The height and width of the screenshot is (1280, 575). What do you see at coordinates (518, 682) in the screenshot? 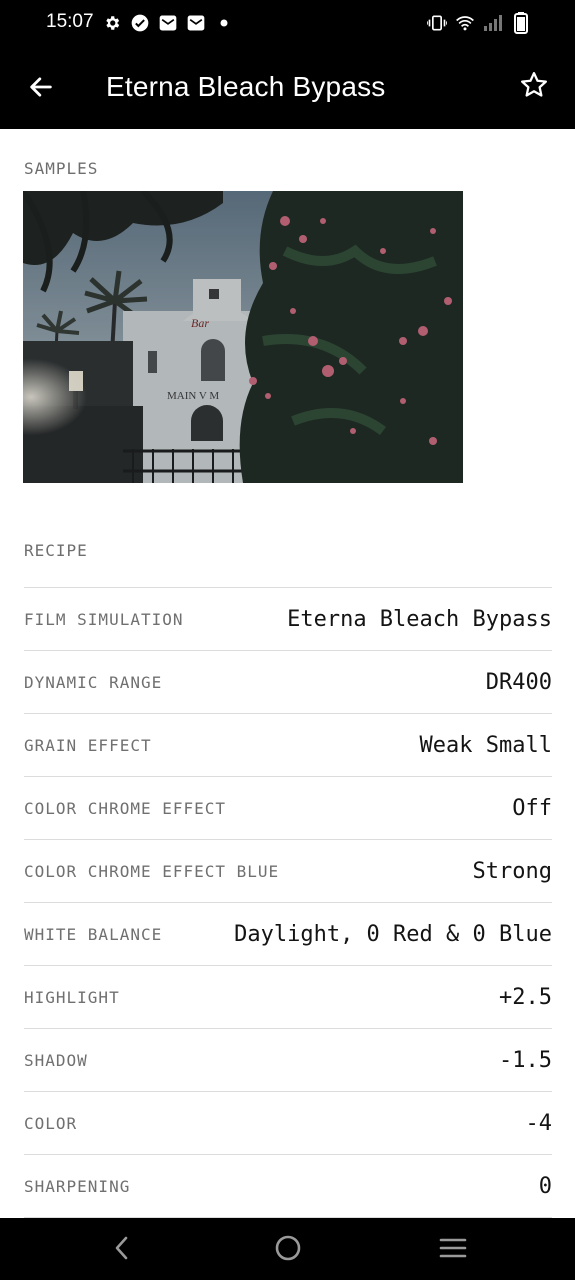
I see `recipe-row-value: DR400` at bounding box center [518, 682].